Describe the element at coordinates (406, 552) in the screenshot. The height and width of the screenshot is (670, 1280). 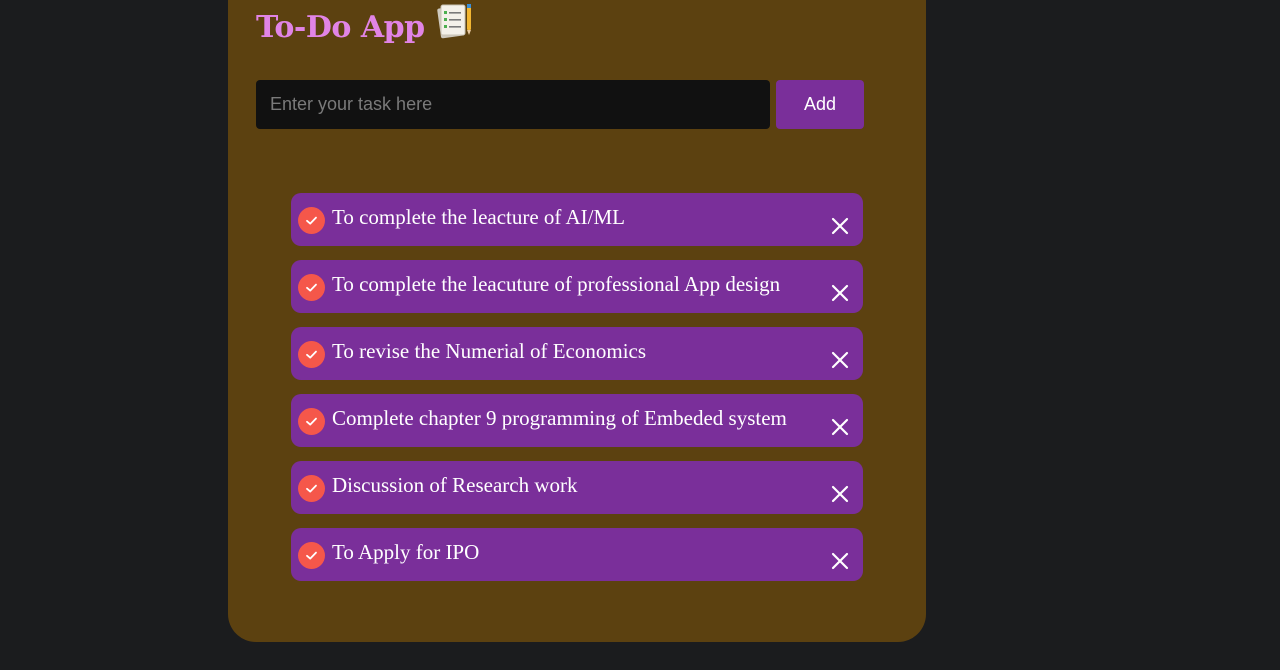
I see `task-text: To Apply for IPO` at that location.